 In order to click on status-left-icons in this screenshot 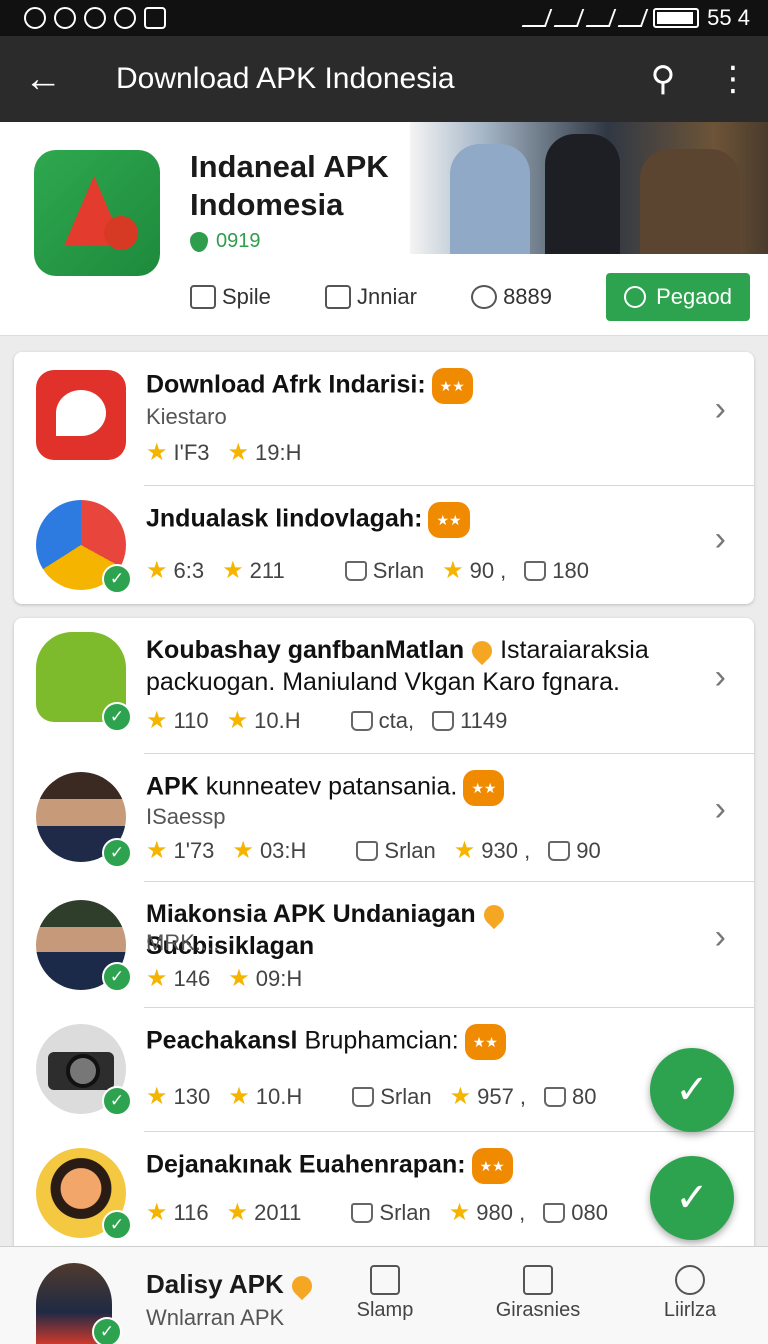, I will do `click(95, 18)`.